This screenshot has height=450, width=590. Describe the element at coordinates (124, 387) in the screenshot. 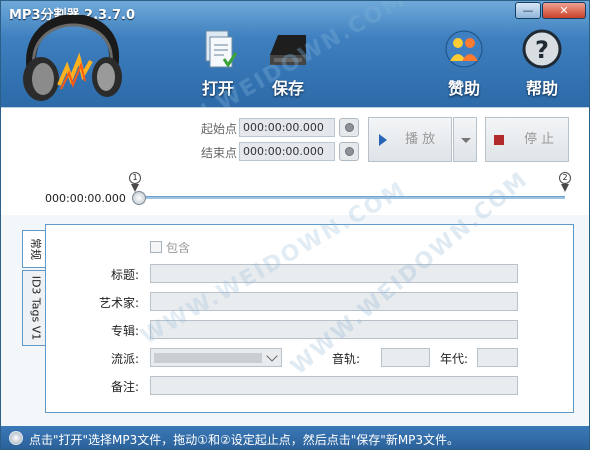

I see `comment-label: 备注:` at that location.